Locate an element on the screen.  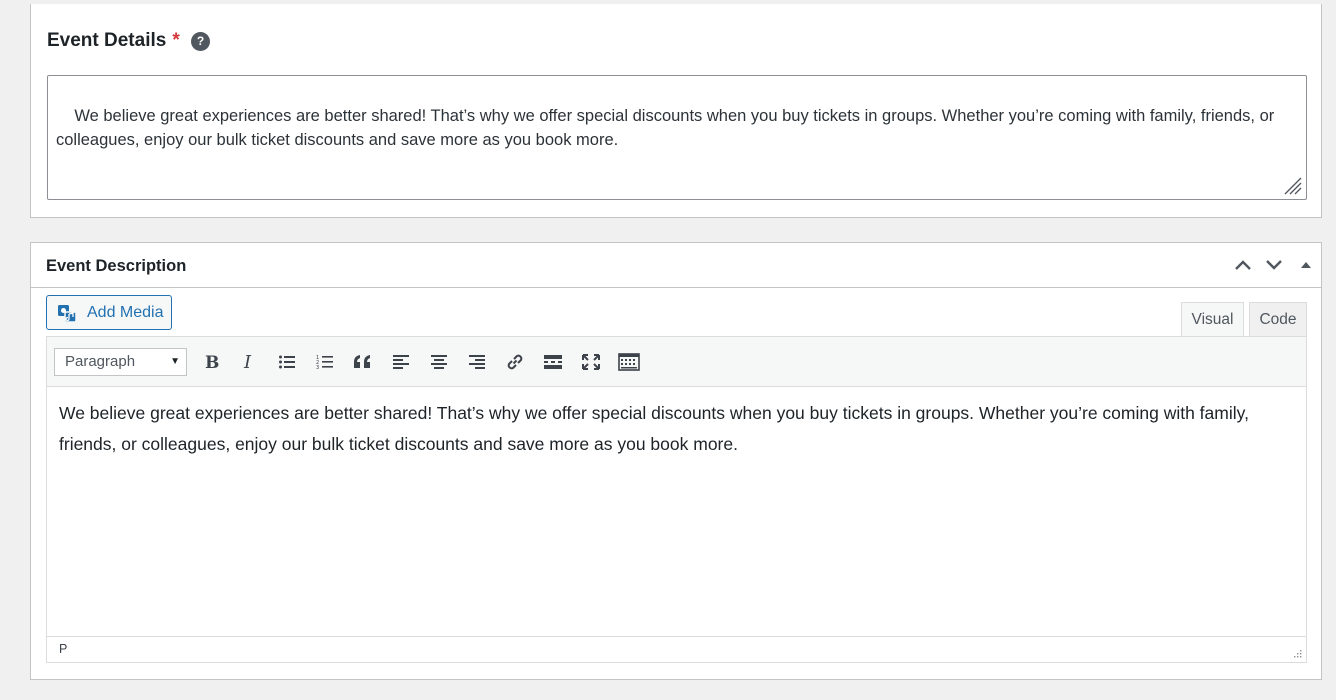
fullscreen-icon is located at coordinates (591, 362).